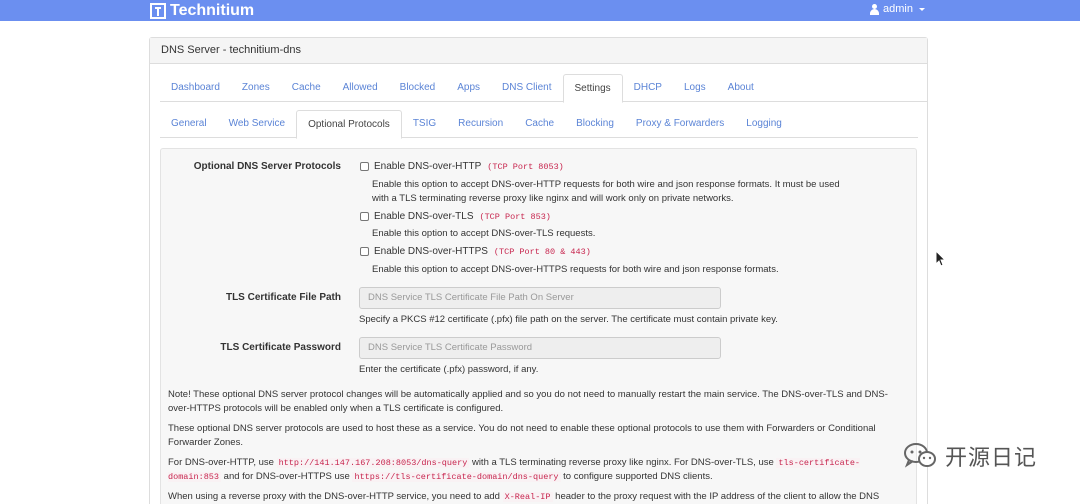 This screenshot has width=1080, height=504. I want to click on tab-zones: Zones, so click(256, 88).